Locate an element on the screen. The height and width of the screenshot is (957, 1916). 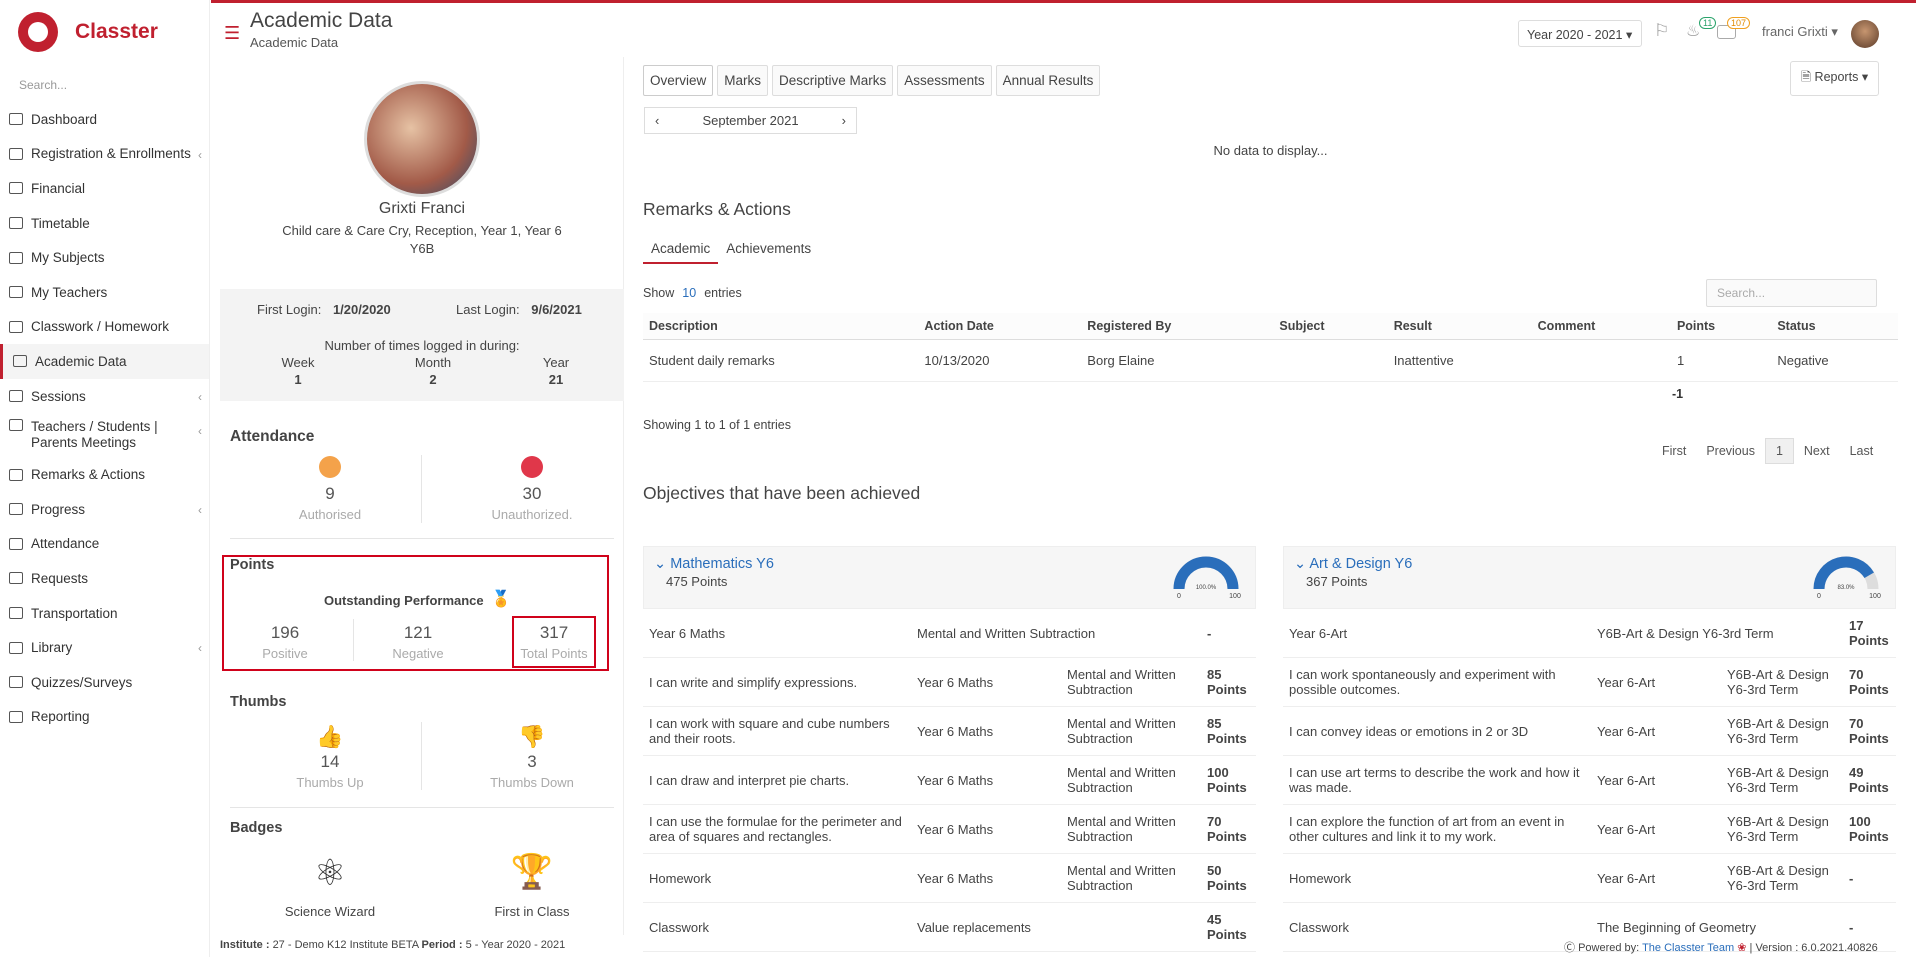
objective-cell: 17 Points is located at coordinates (1869, 633).